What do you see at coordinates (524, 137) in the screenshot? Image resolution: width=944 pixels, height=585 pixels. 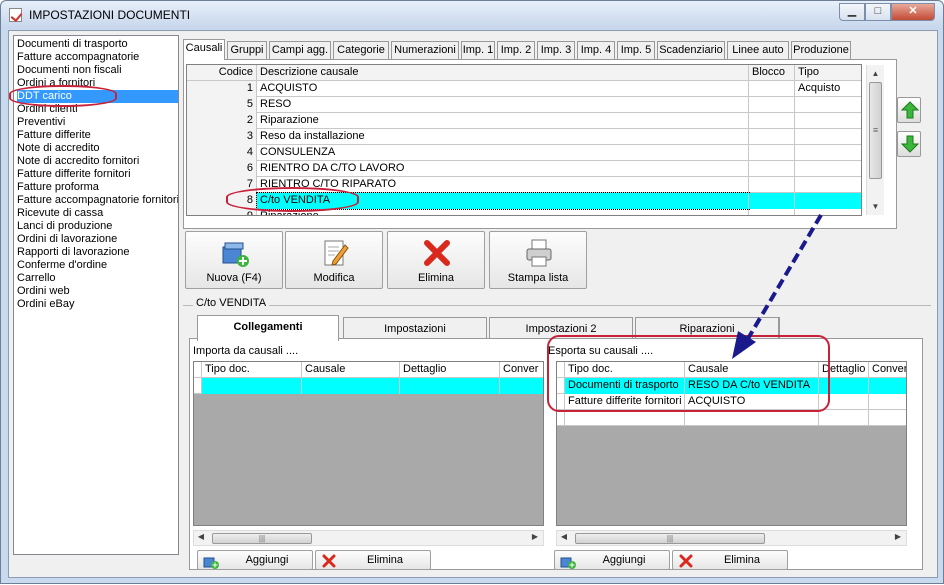 I see `table-row: 3 Reso da installazione` at bounding box center [524, 137].